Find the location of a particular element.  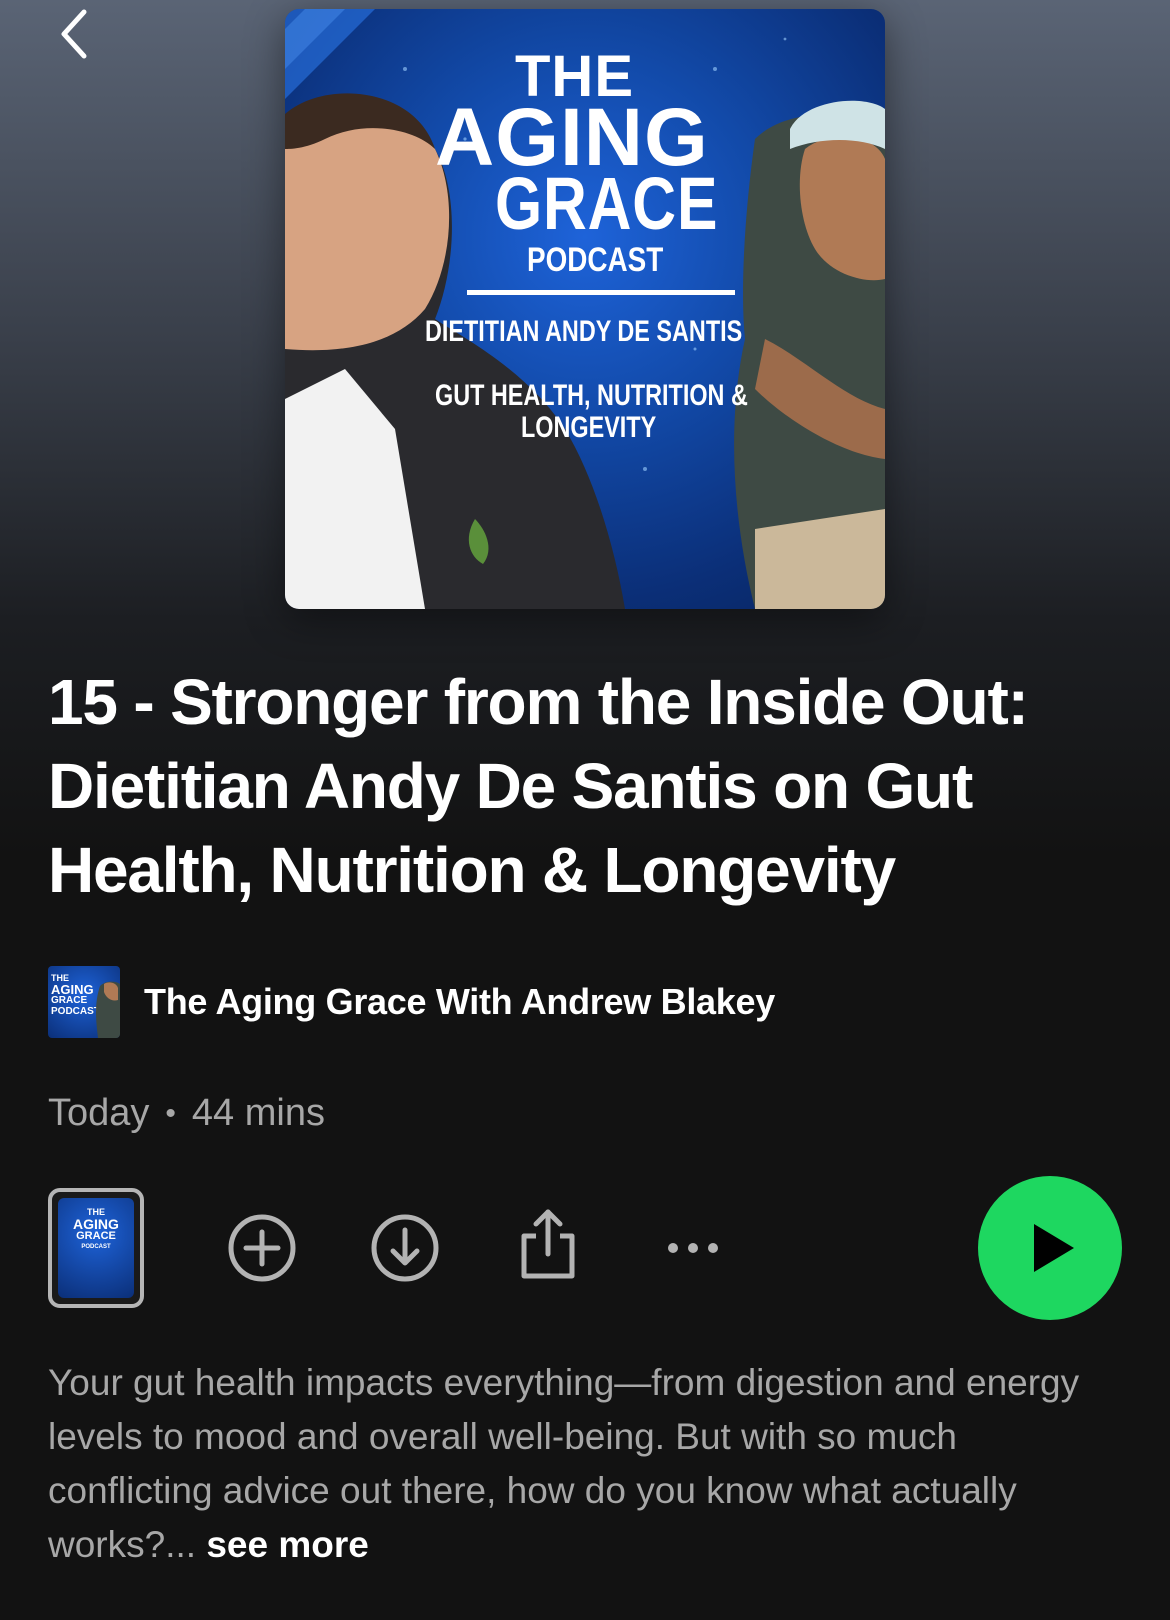

episode-thumbnail-art: THE AGING GRACE PODCAST is located at coordinates (96, 1248).